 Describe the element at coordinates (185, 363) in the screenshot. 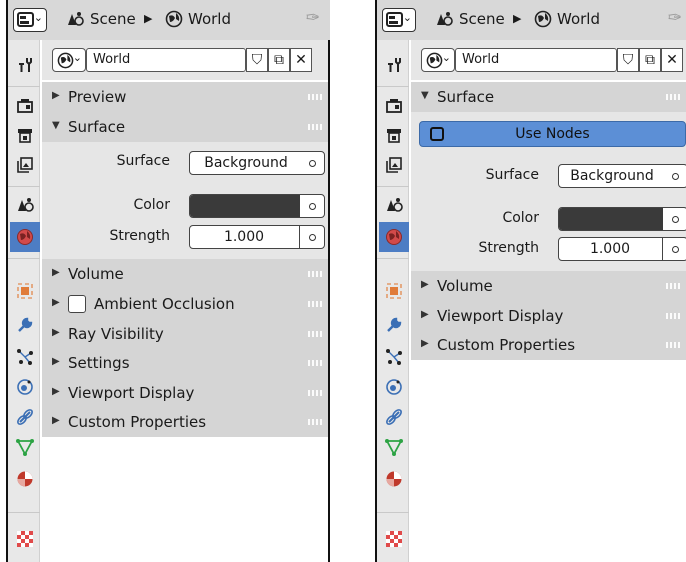

I see `section-settings: ▶ Settings` at that location.